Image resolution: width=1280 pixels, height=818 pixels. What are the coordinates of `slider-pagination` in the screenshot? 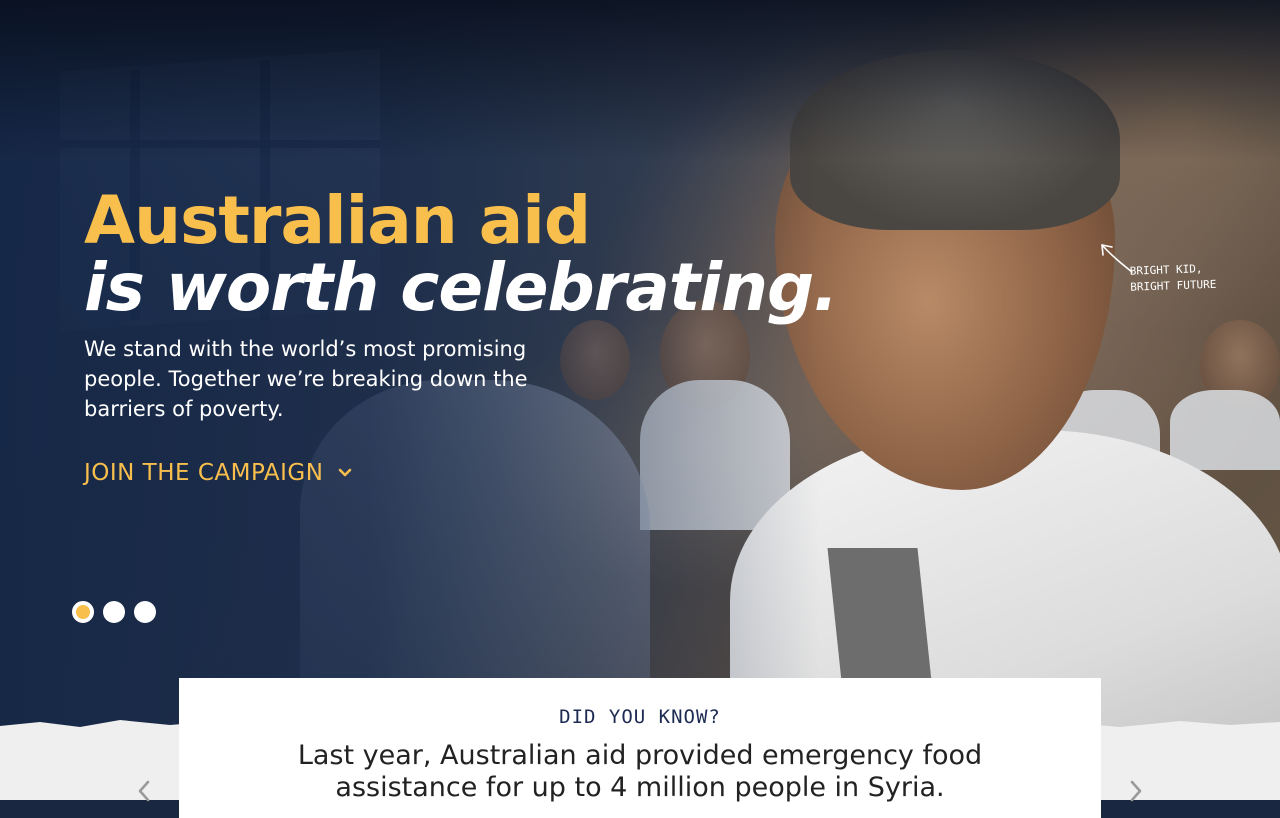 It's located at (114, 612).